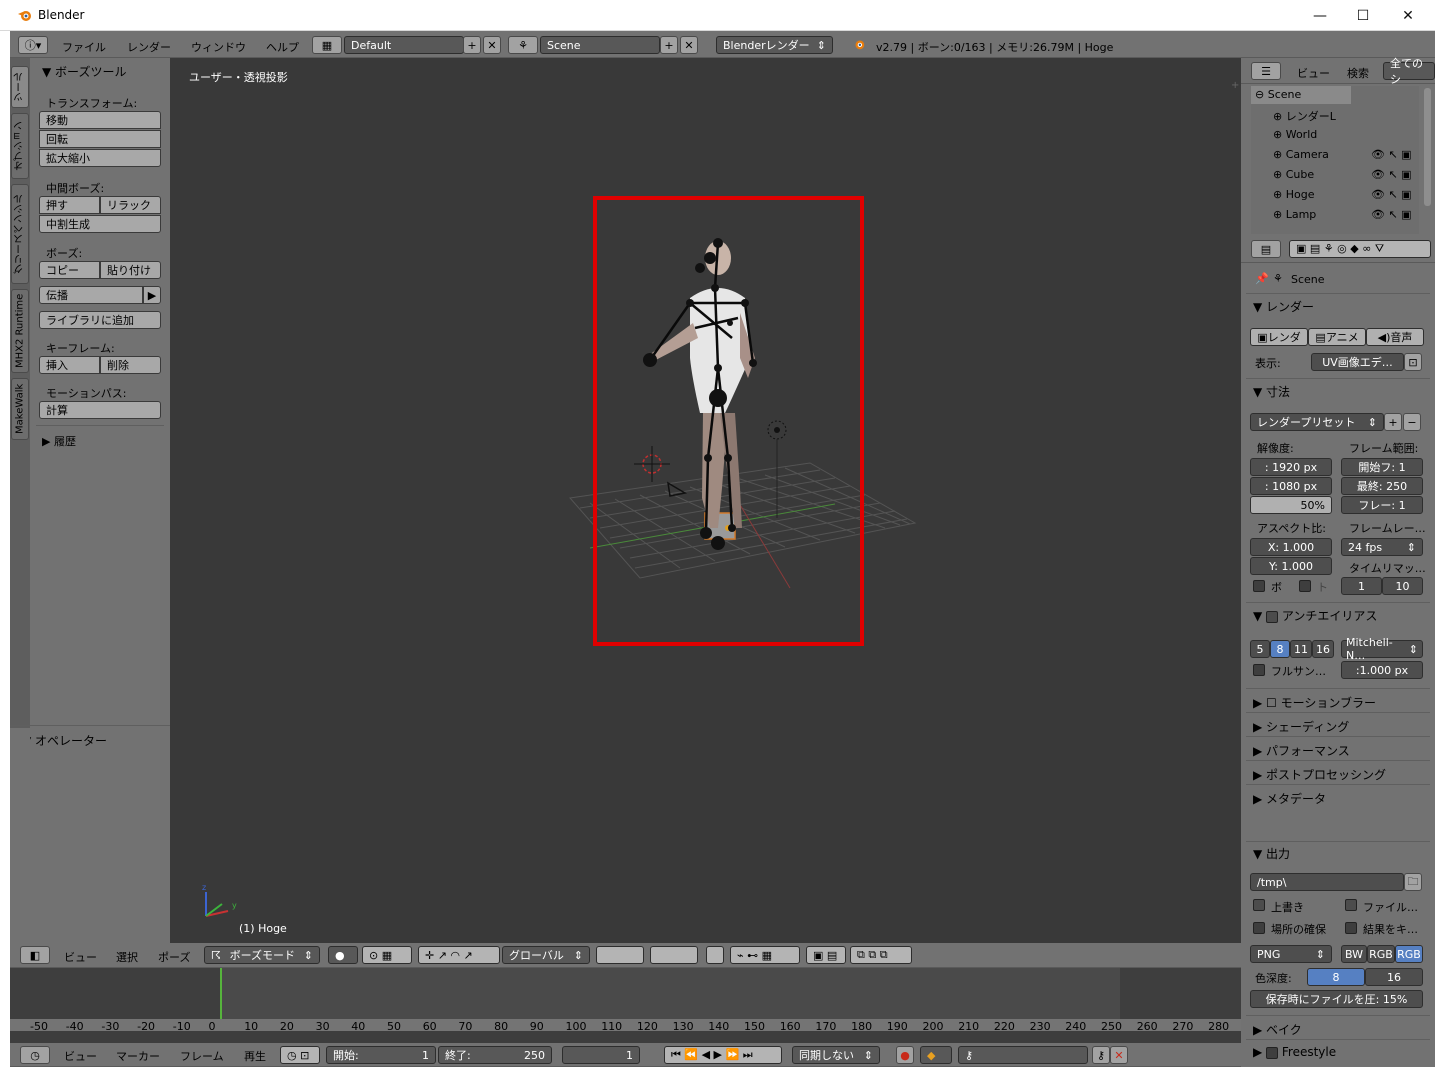  What do you see at coordinates (1382, 670) in the screenshot?
I see `filter-size-field: :1.000 px` at bounding box center [1382, 670].